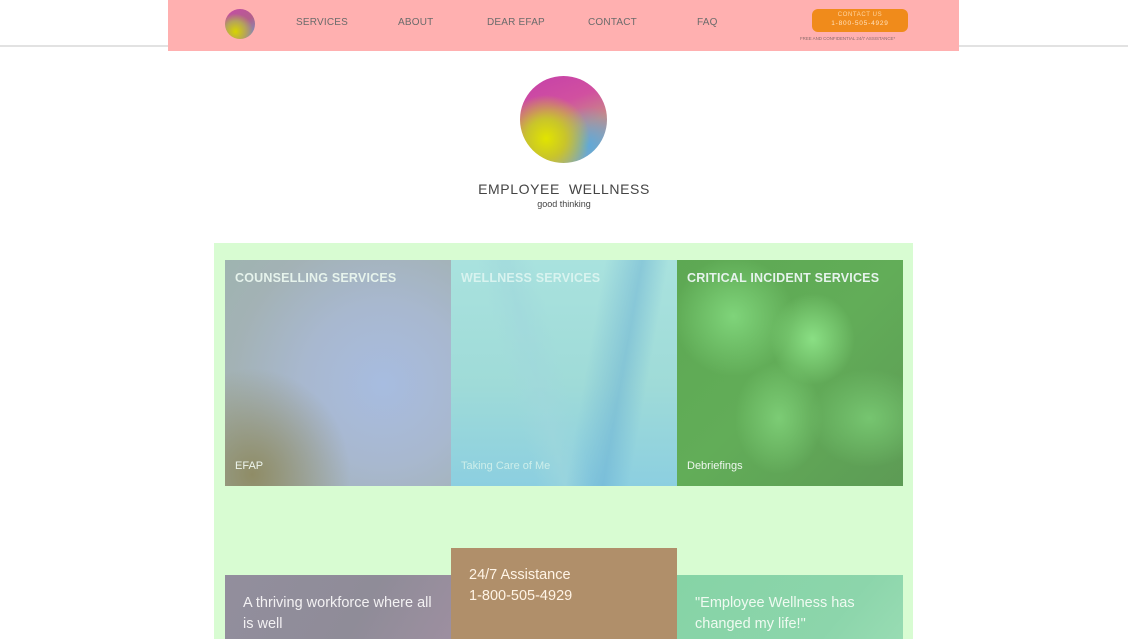 This screenshot has height=639, width=1128. Describe the element at coordinates (612, 22) in the screenshot. I see `nav-contact: CONTACT` at that location.